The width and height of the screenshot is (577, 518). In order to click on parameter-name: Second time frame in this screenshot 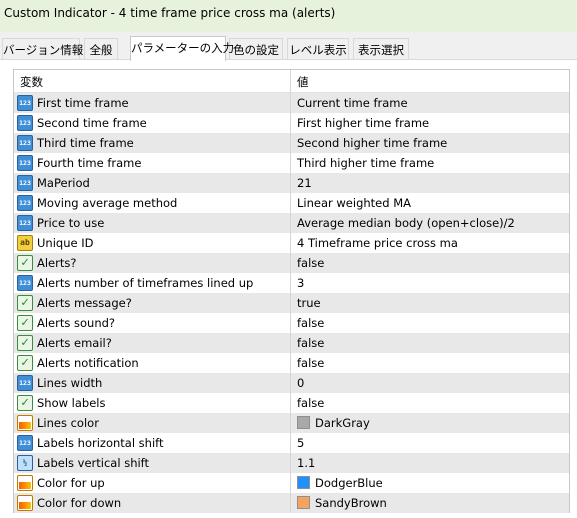, I will do `click(92, 123)`.